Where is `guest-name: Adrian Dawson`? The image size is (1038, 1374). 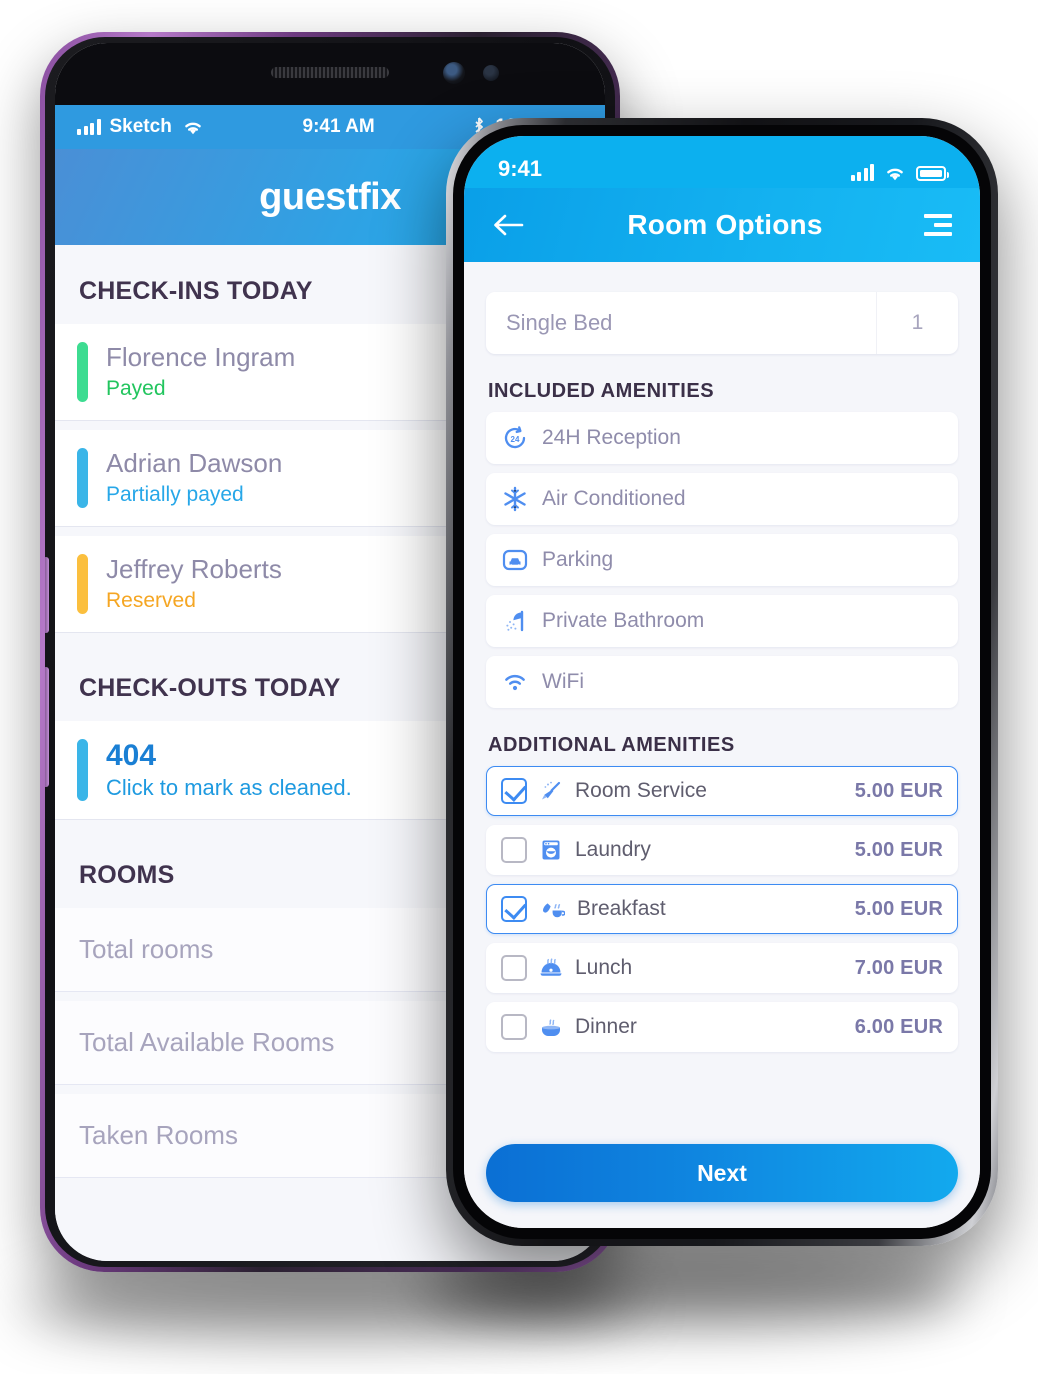
guest-name: Adrian Dawson is located at coordinates (194, 462).